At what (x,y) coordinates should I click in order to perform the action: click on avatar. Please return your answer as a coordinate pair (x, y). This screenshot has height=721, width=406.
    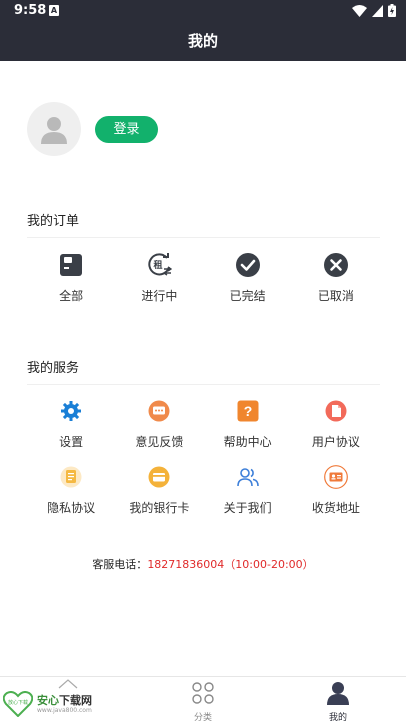
    Looking at the image, I should click on (54, 129).